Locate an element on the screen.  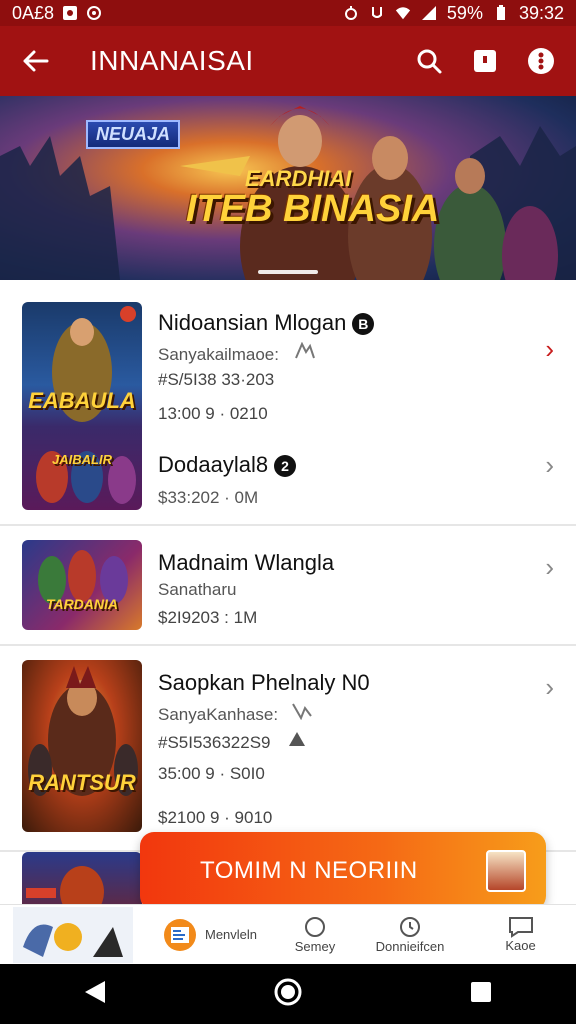
system-navigation-bar is located at coordinates (288, 994).